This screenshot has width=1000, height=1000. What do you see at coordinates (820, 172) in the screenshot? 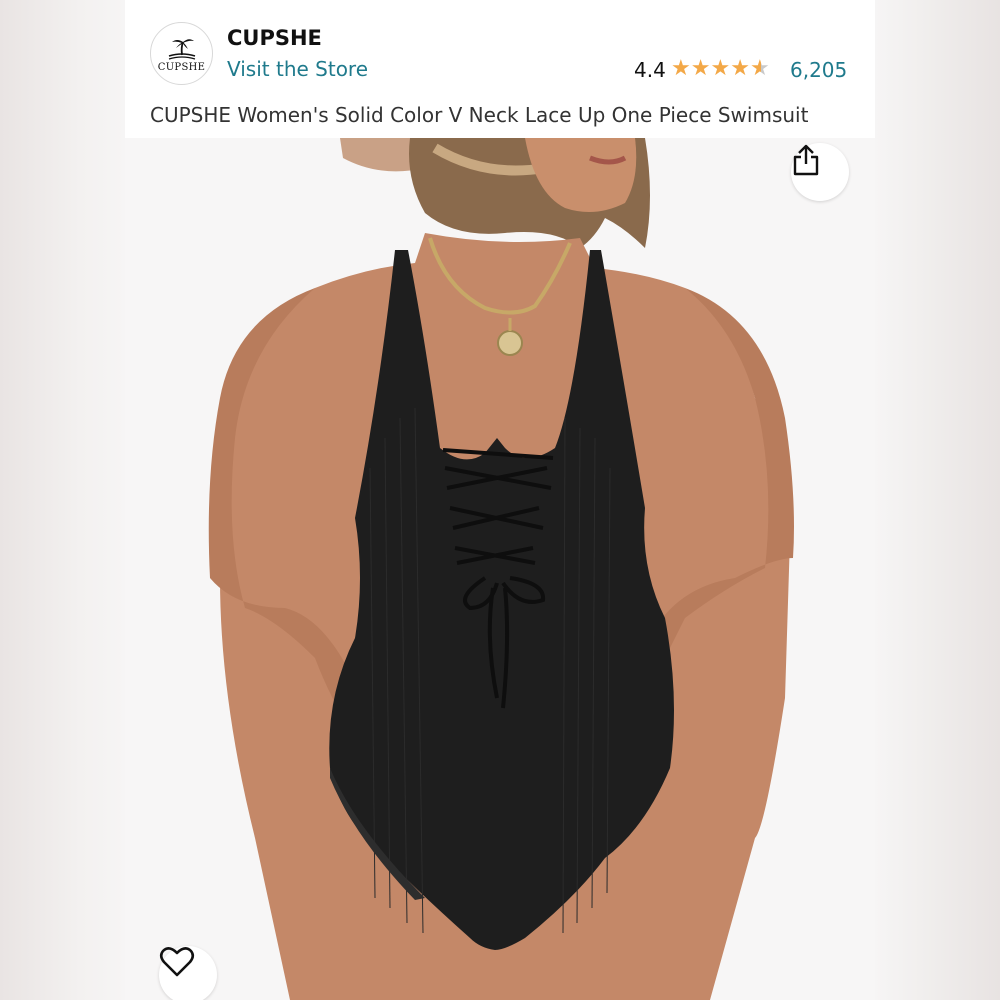
I see `share-button` at bounding box center [820, 172].